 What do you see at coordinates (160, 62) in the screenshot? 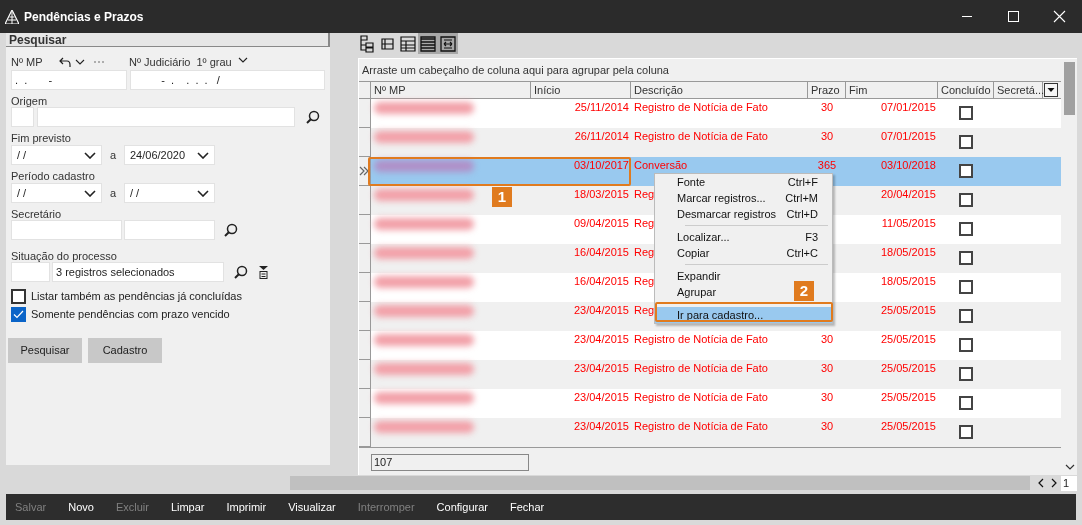
I see `field-label: Nº Judiciário` at bounding box center [160, 62].